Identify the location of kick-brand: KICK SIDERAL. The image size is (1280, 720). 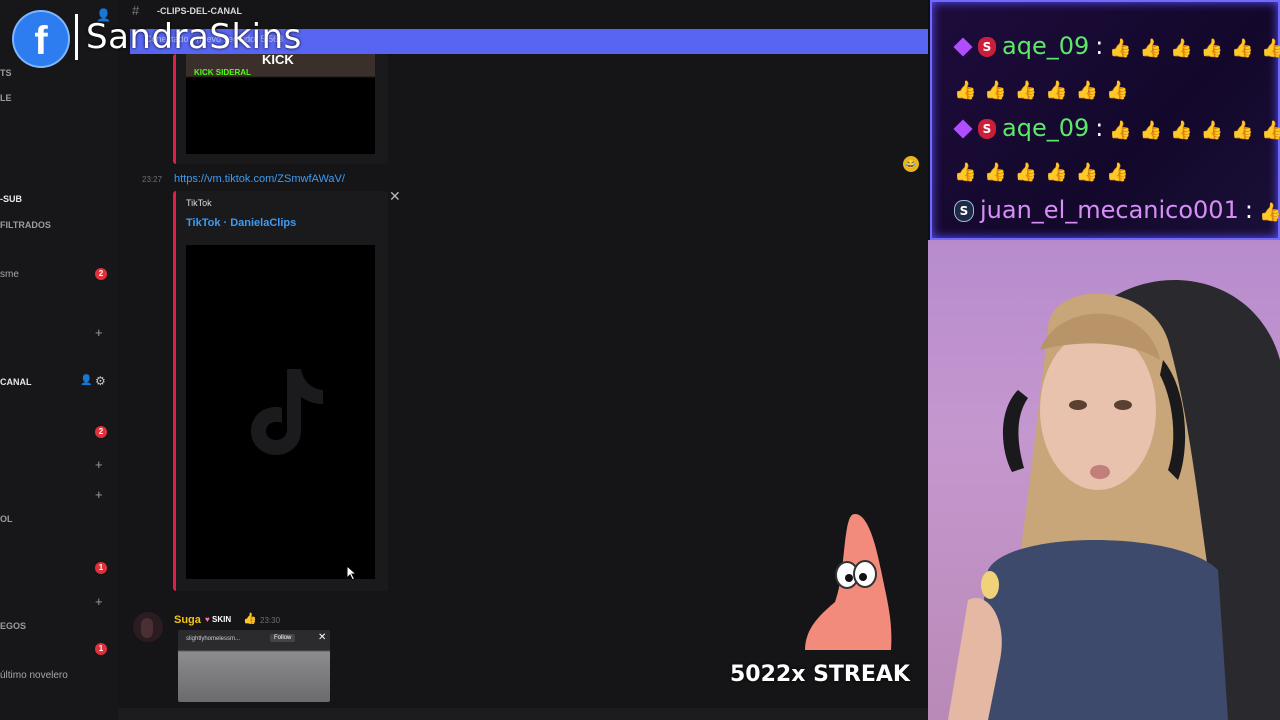
(222, 72).